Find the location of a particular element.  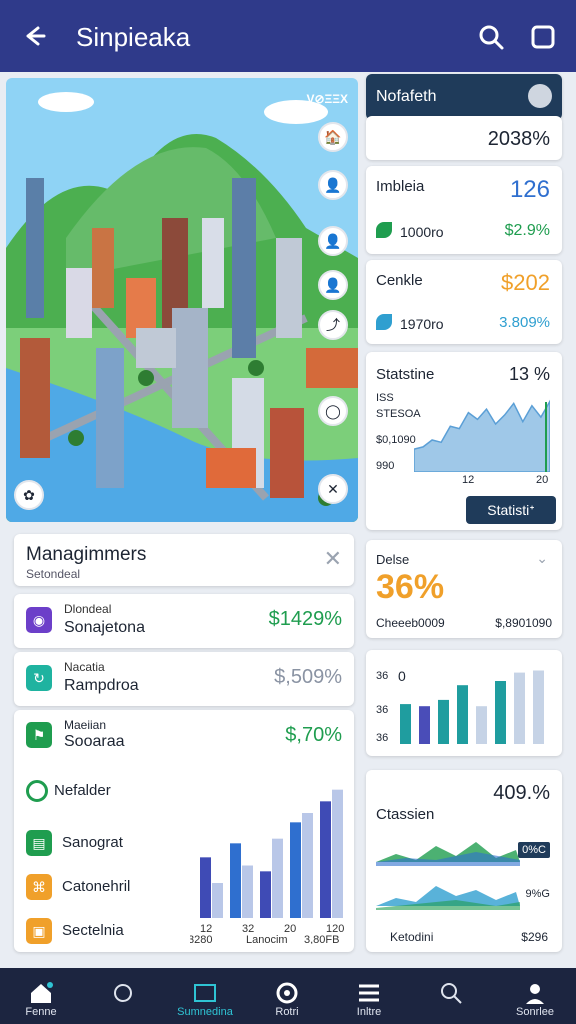

management-card: Managimmers Setondeal ✕ is located at coordinates (184, 560).